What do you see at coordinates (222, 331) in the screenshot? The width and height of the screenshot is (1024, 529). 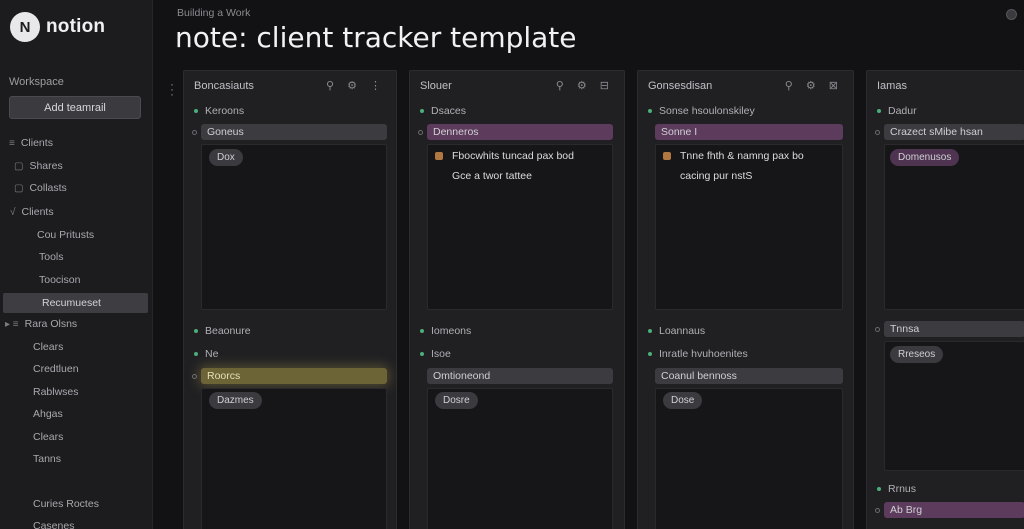 I see `group-label: Beaonure` at bounding box center [222, 331].